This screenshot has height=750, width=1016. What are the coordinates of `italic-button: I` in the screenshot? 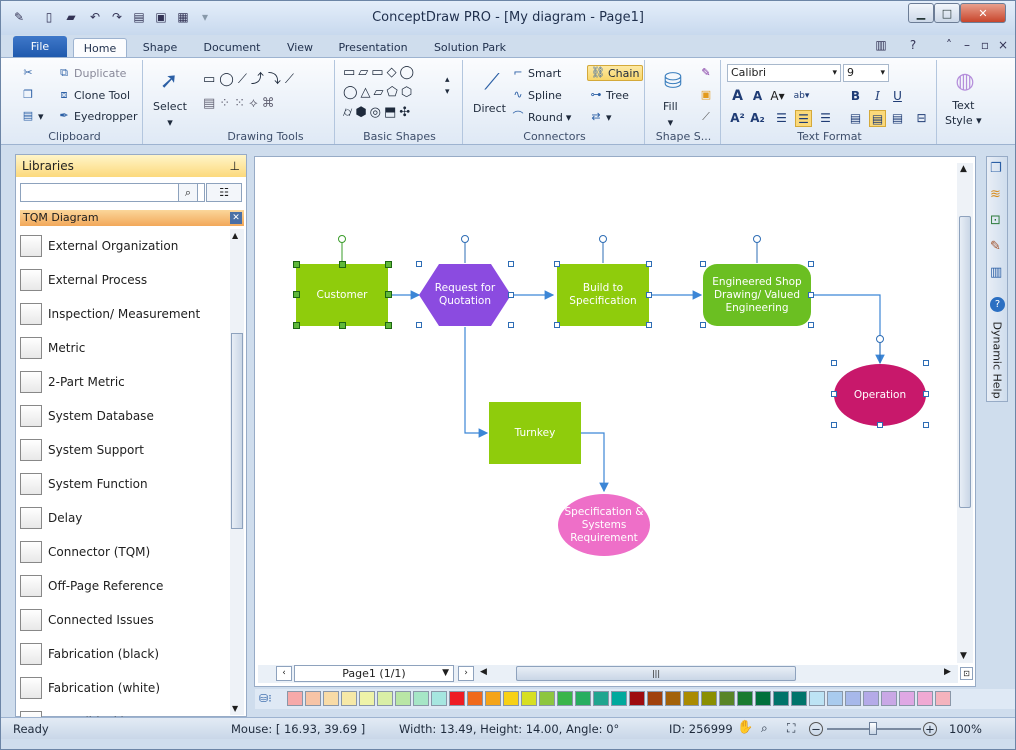 It's located at (877, 96).